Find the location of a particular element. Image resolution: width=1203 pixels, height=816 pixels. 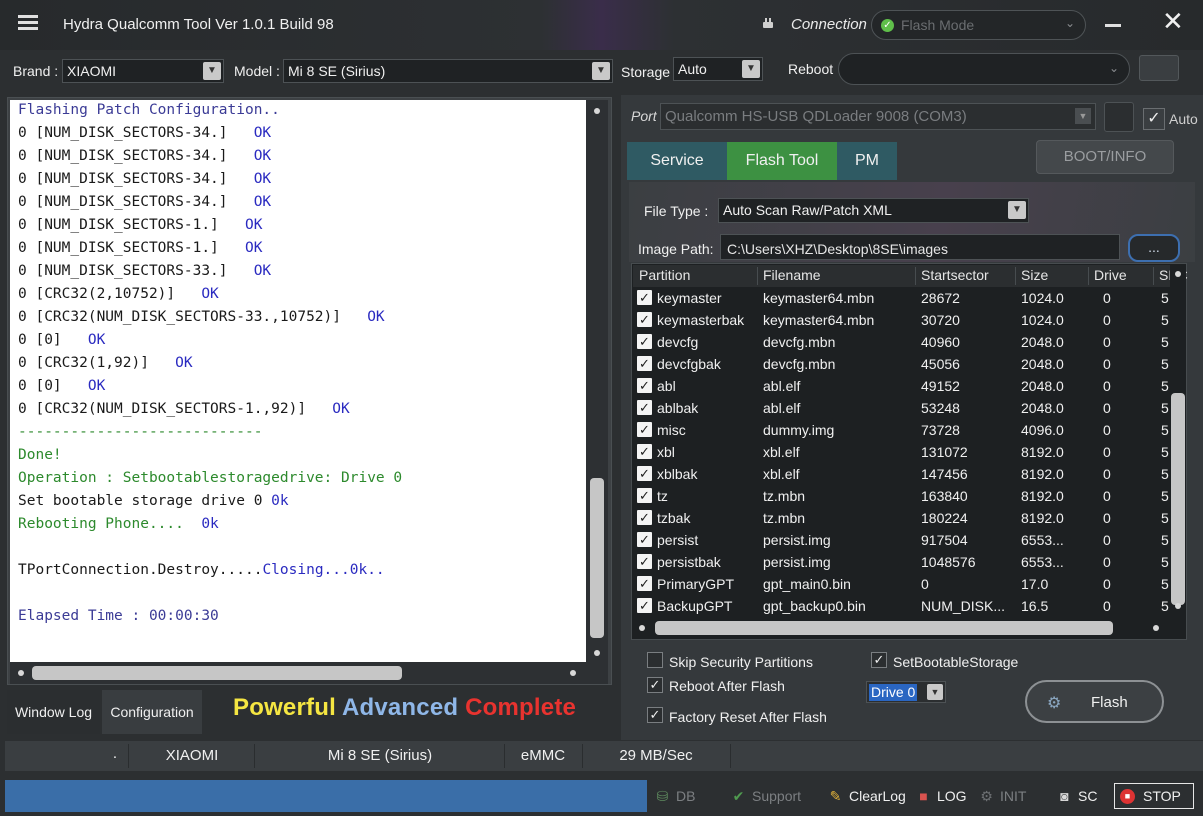

reboot-execute-button is located at coordinates (1159, 68).